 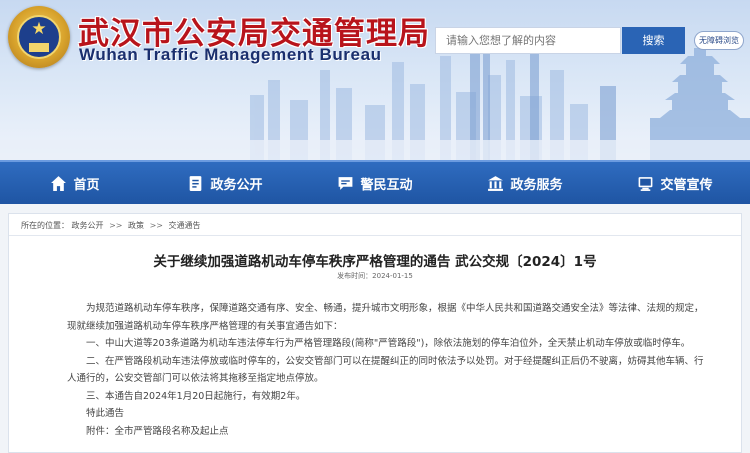 What do you see at coordinates (386, 185) in the screenshot?
I see `nav-item-label: 警民互动` at bounding box center [386, 185].